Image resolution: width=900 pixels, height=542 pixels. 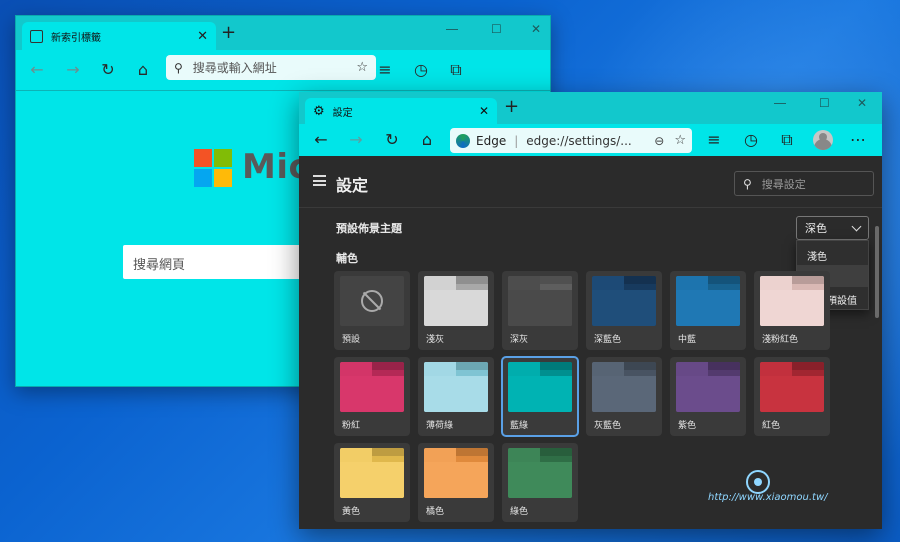 I want to click on page-title: 設定, so click(x=352, y=185).